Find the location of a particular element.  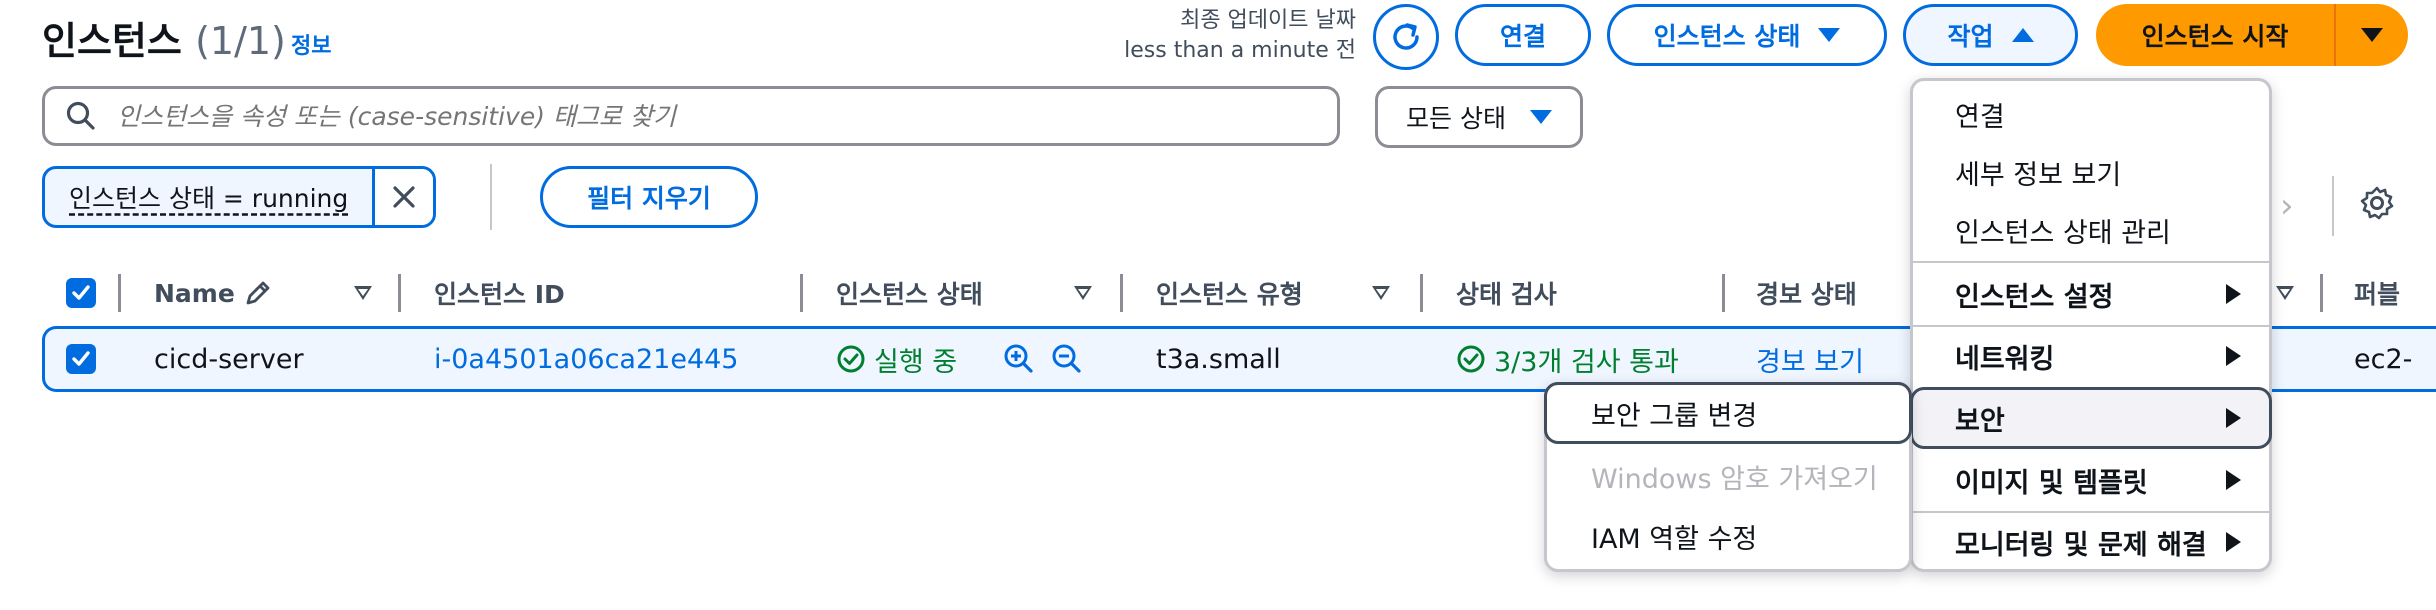

filter-token-label: 인스턴스 상태 = running is located at coordinates (208, 197).